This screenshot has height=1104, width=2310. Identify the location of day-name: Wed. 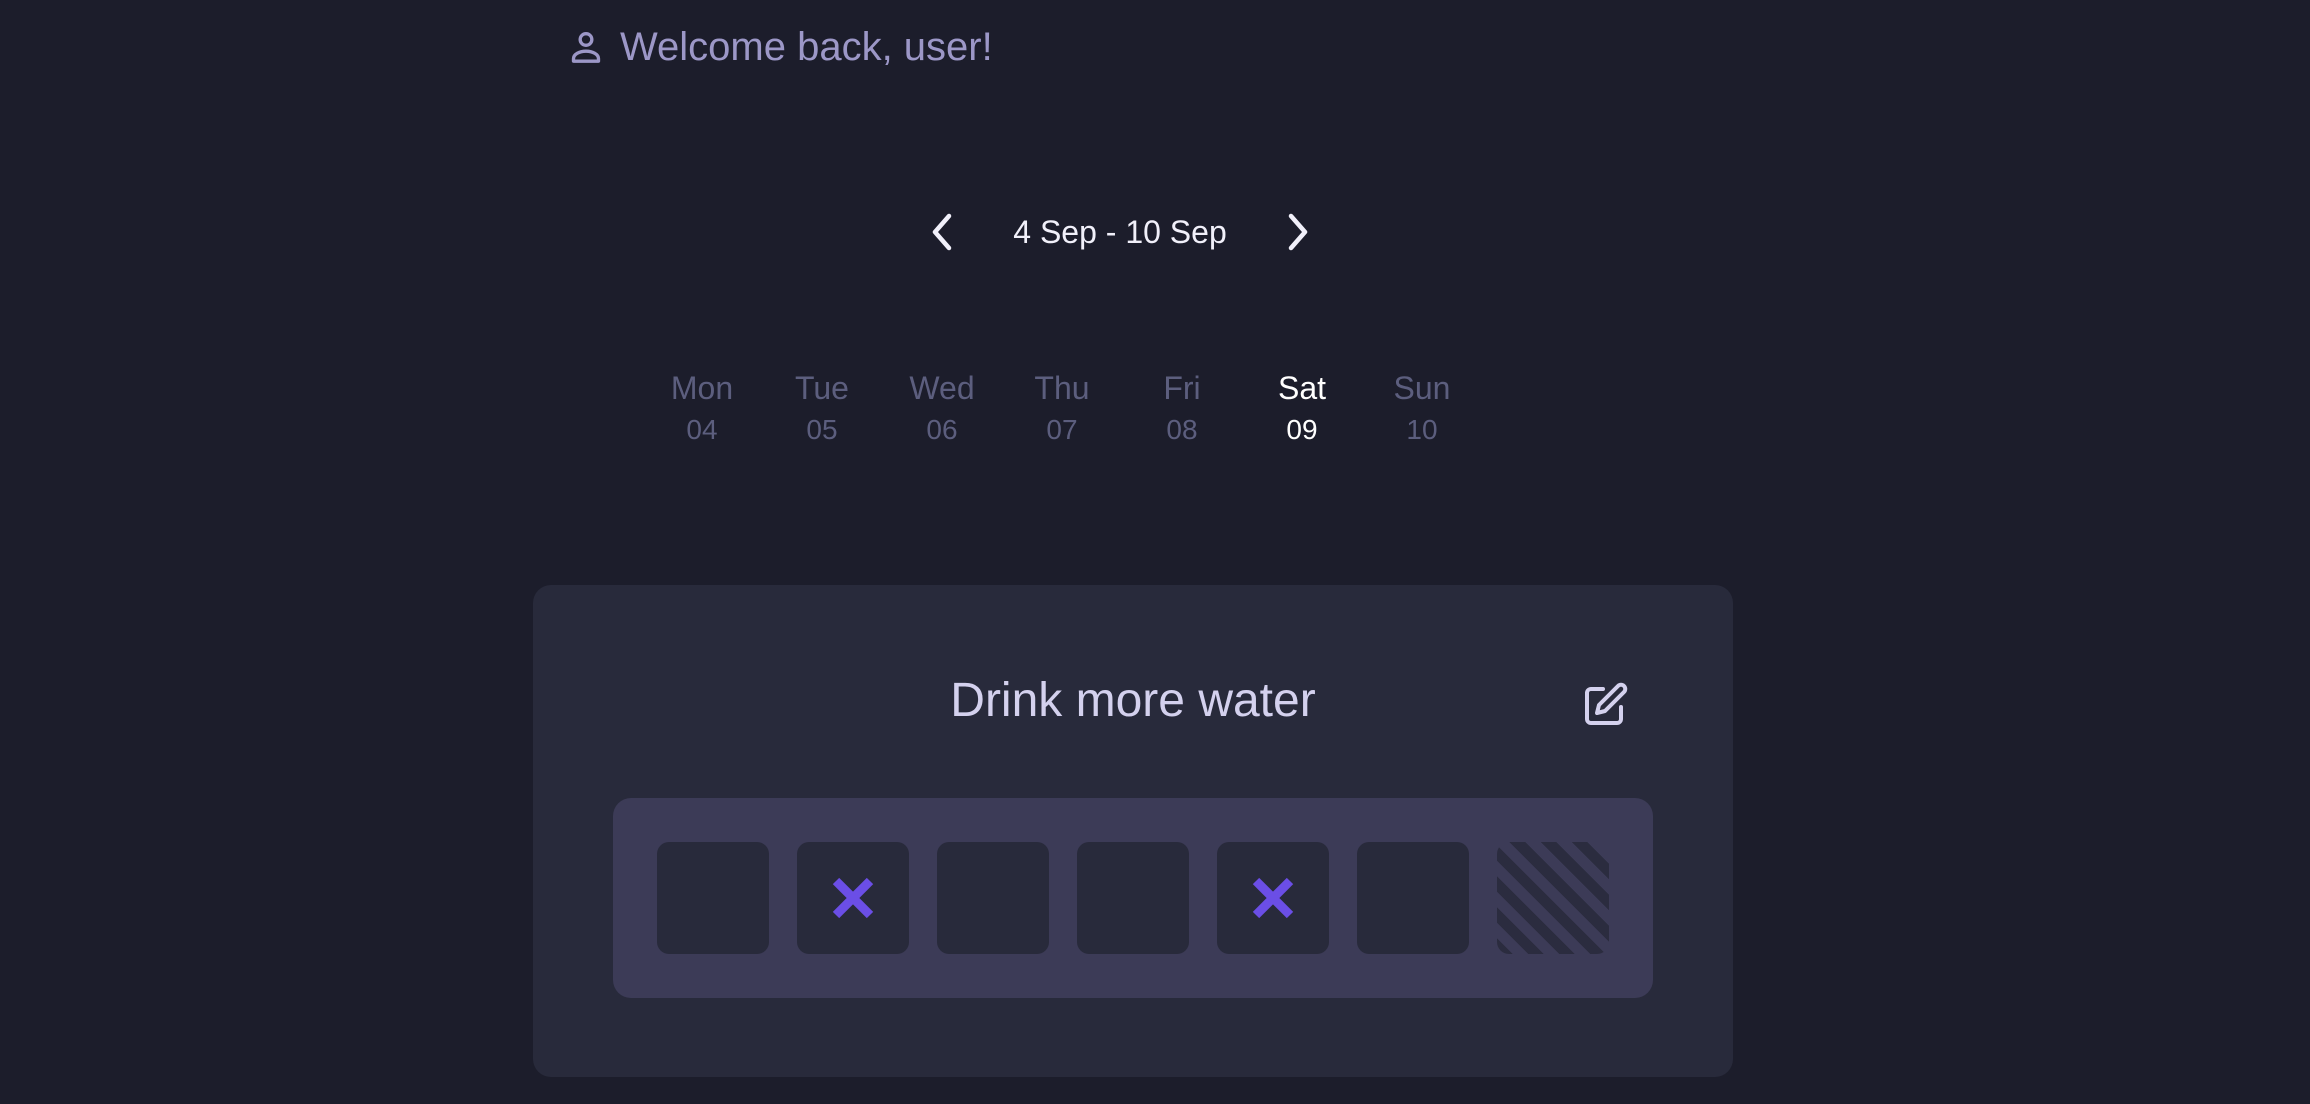
(942, 388).